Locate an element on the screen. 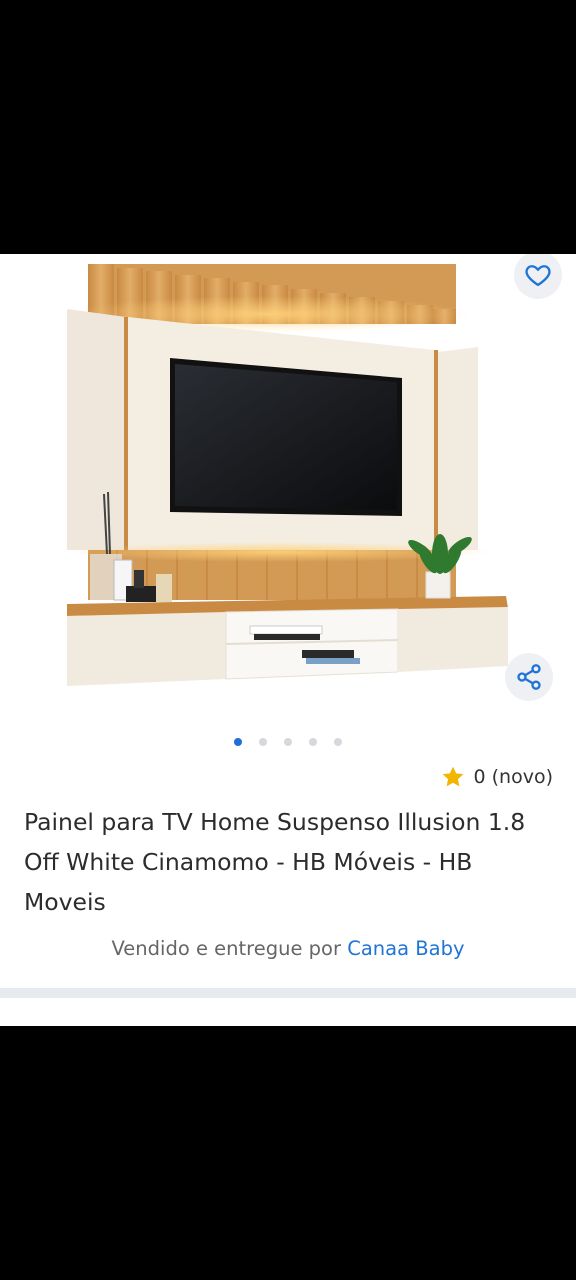  rating: 0 (novo) is located at coordinates (497, 777).